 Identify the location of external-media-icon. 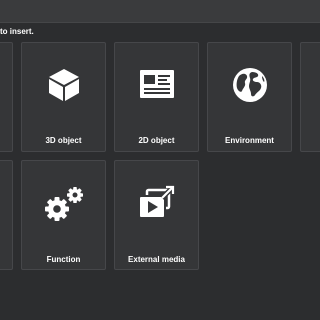
(156, 202).